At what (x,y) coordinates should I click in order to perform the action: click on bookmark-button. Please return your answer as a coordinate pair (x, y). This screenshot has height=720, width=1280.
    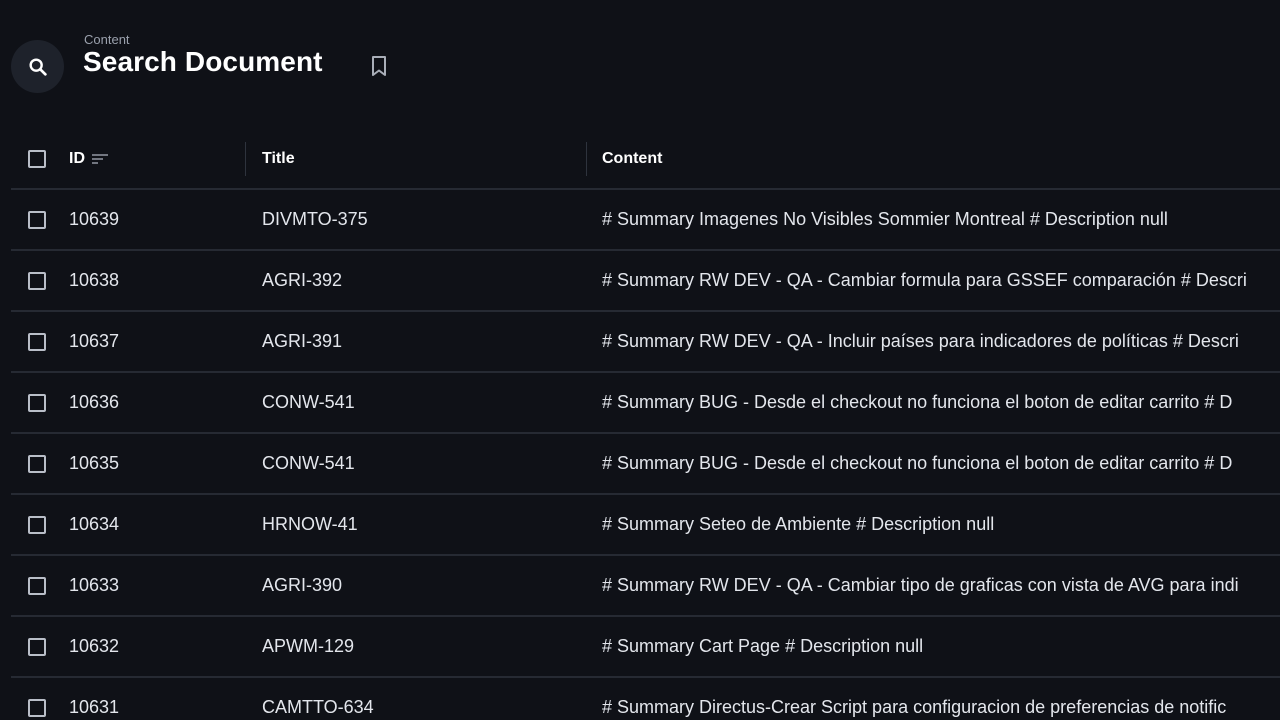
    Looking at the image, I should click on (379, 66).